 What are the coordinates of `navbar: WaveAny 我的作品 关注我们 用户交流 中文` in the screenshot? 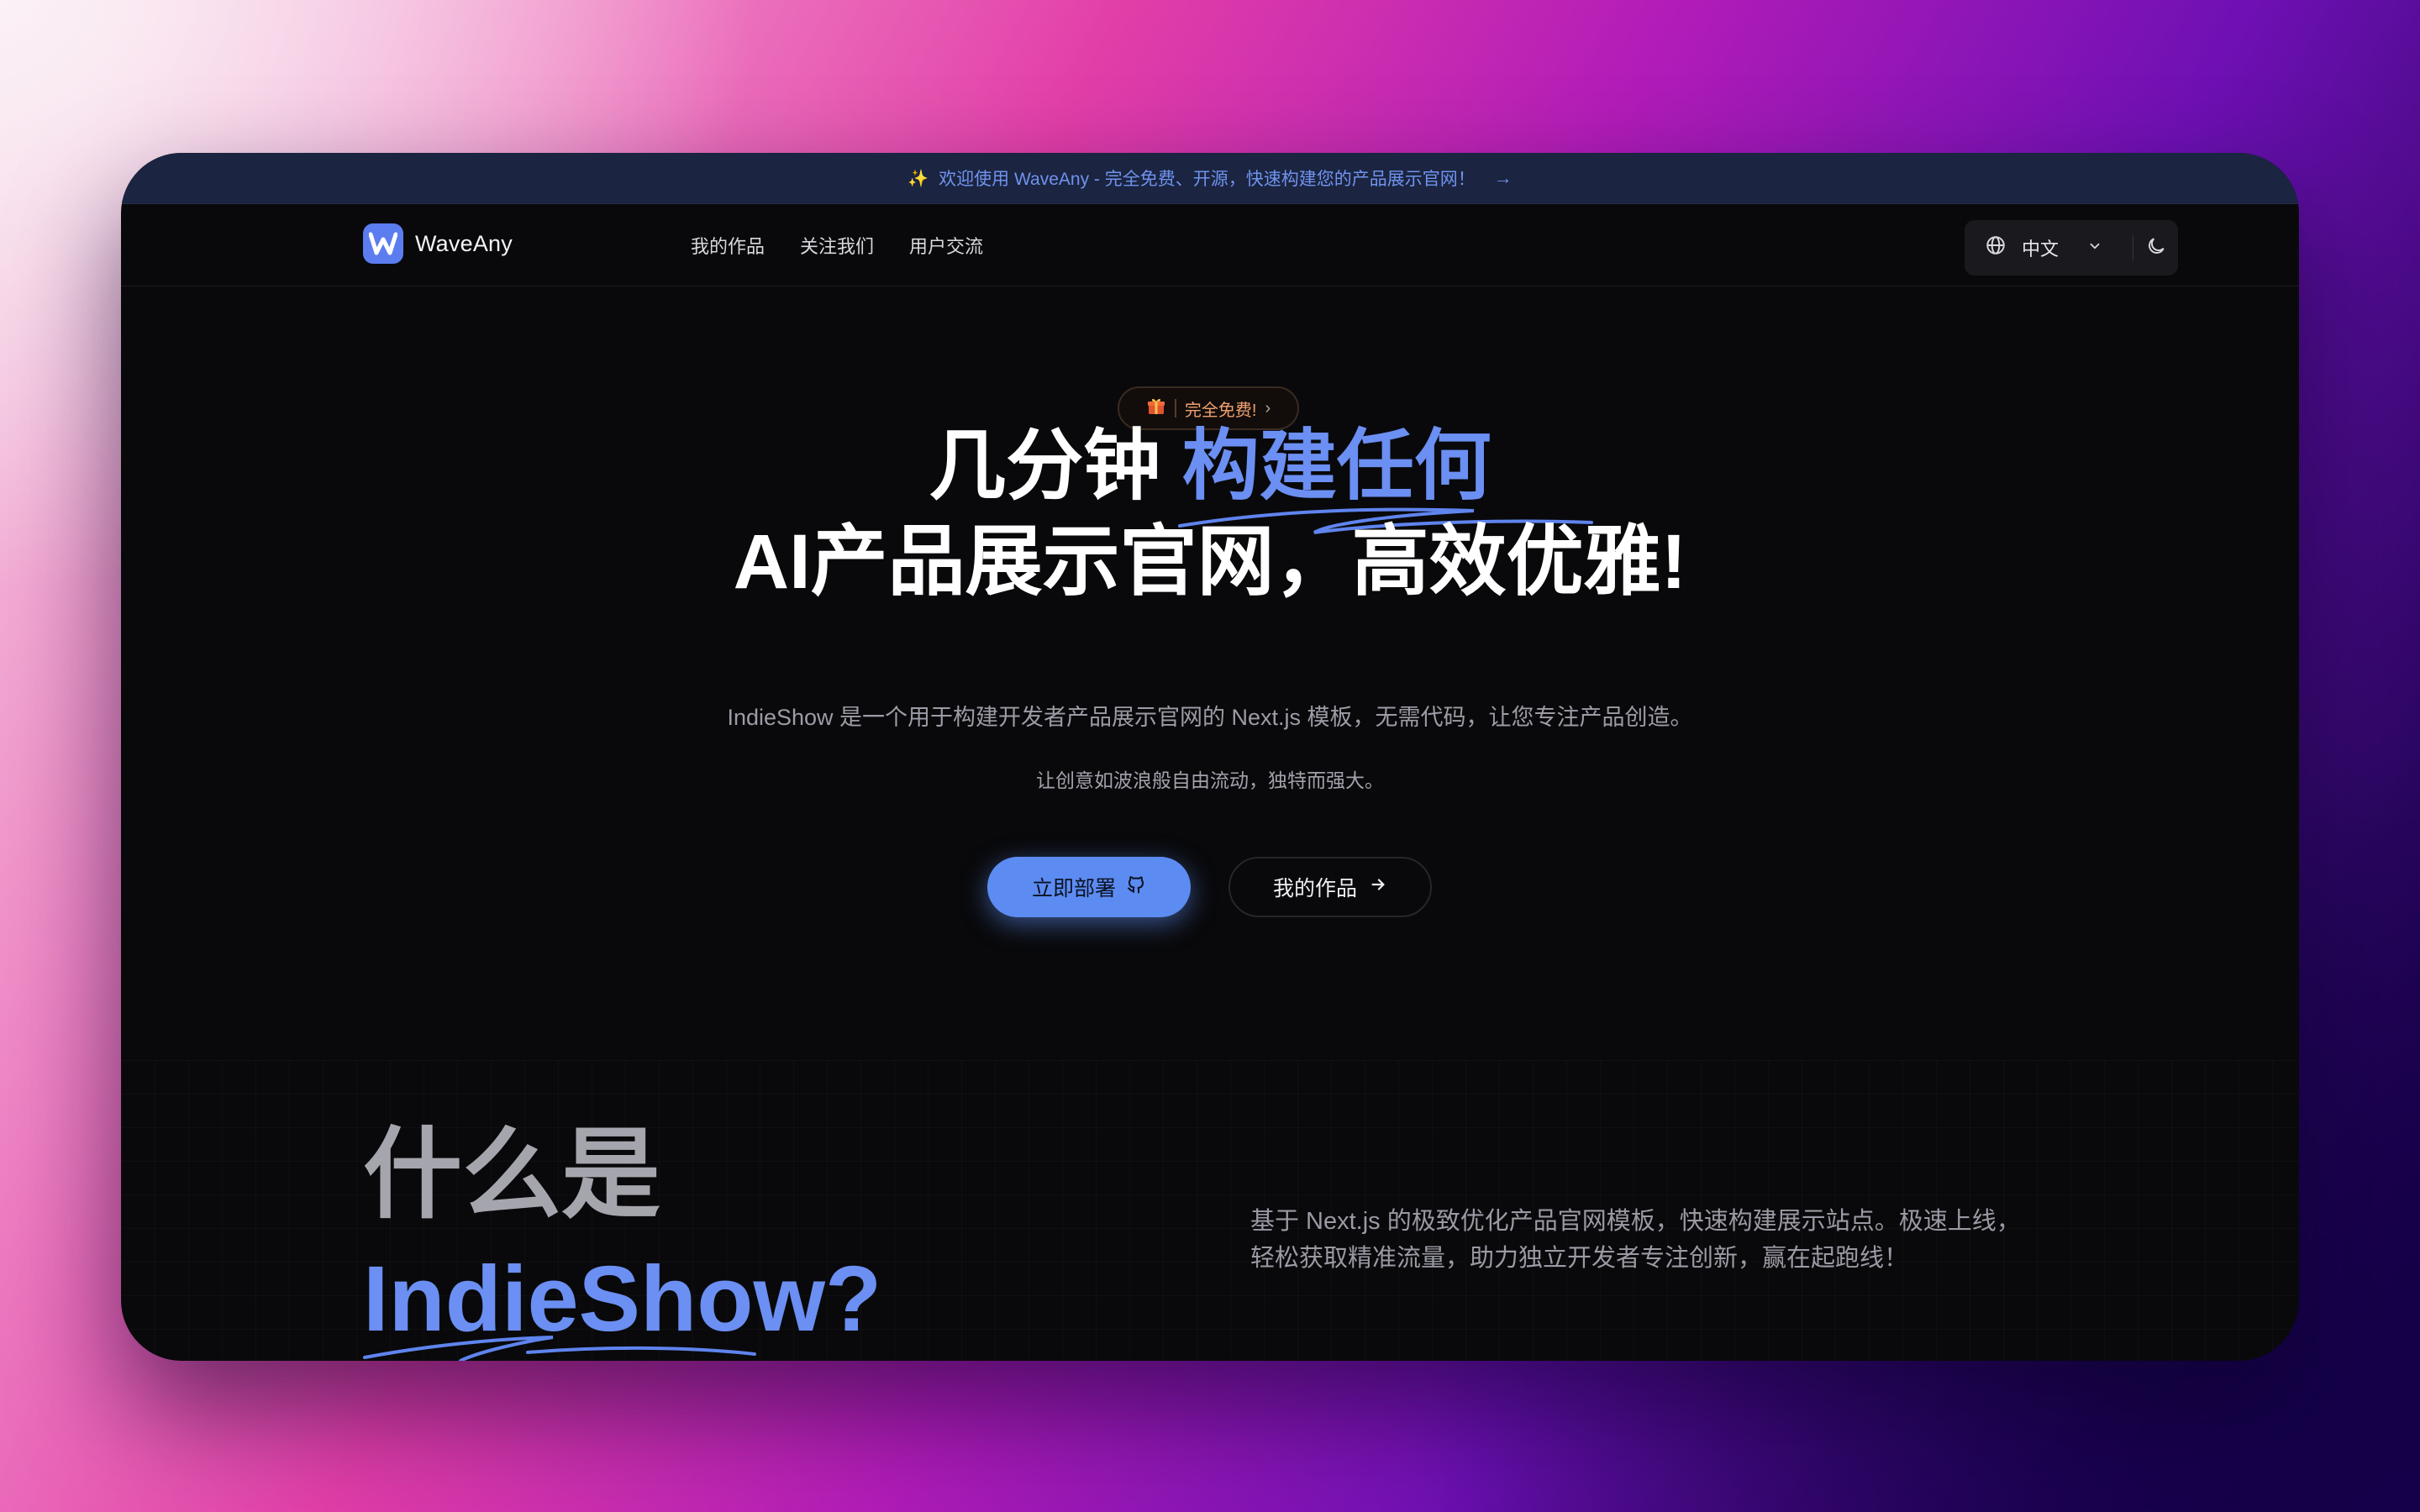 It's located at (1210, 244).